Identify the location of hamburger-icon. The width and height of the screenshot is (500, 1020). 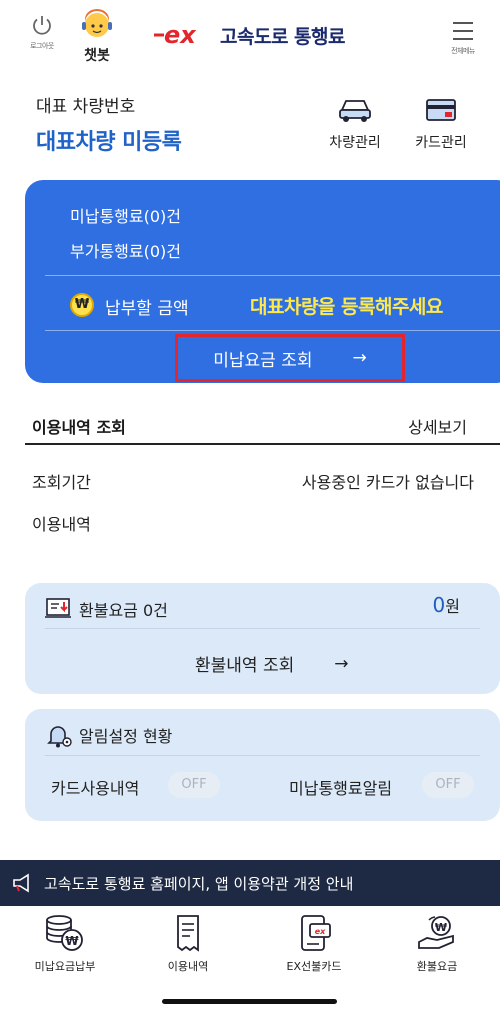
(463, 31).